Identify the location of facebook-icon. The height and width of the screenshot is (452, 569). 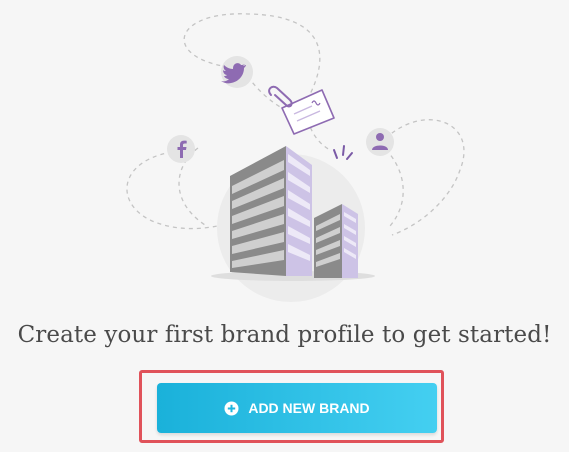
(181, 149).